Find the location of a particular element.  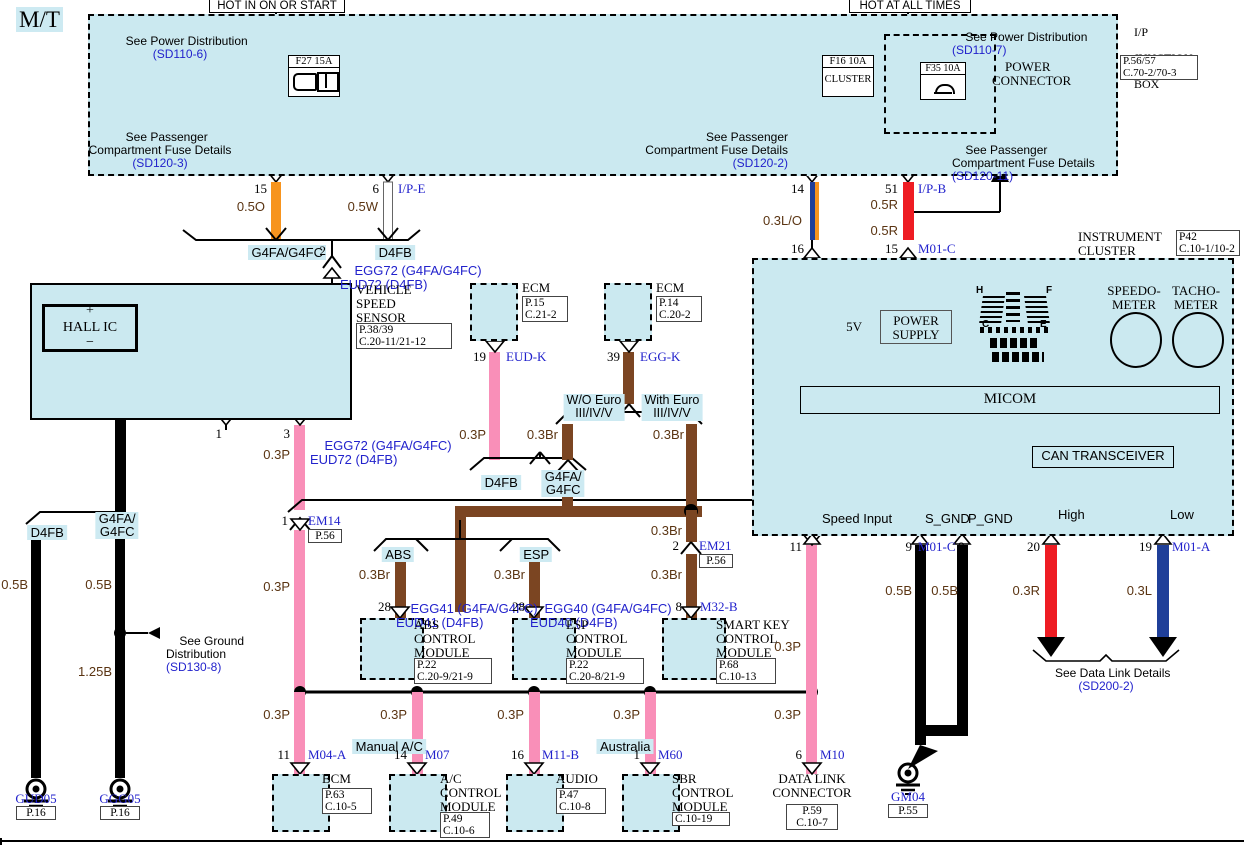

hall-ic-plus: + is located at coordinates (90, 310).